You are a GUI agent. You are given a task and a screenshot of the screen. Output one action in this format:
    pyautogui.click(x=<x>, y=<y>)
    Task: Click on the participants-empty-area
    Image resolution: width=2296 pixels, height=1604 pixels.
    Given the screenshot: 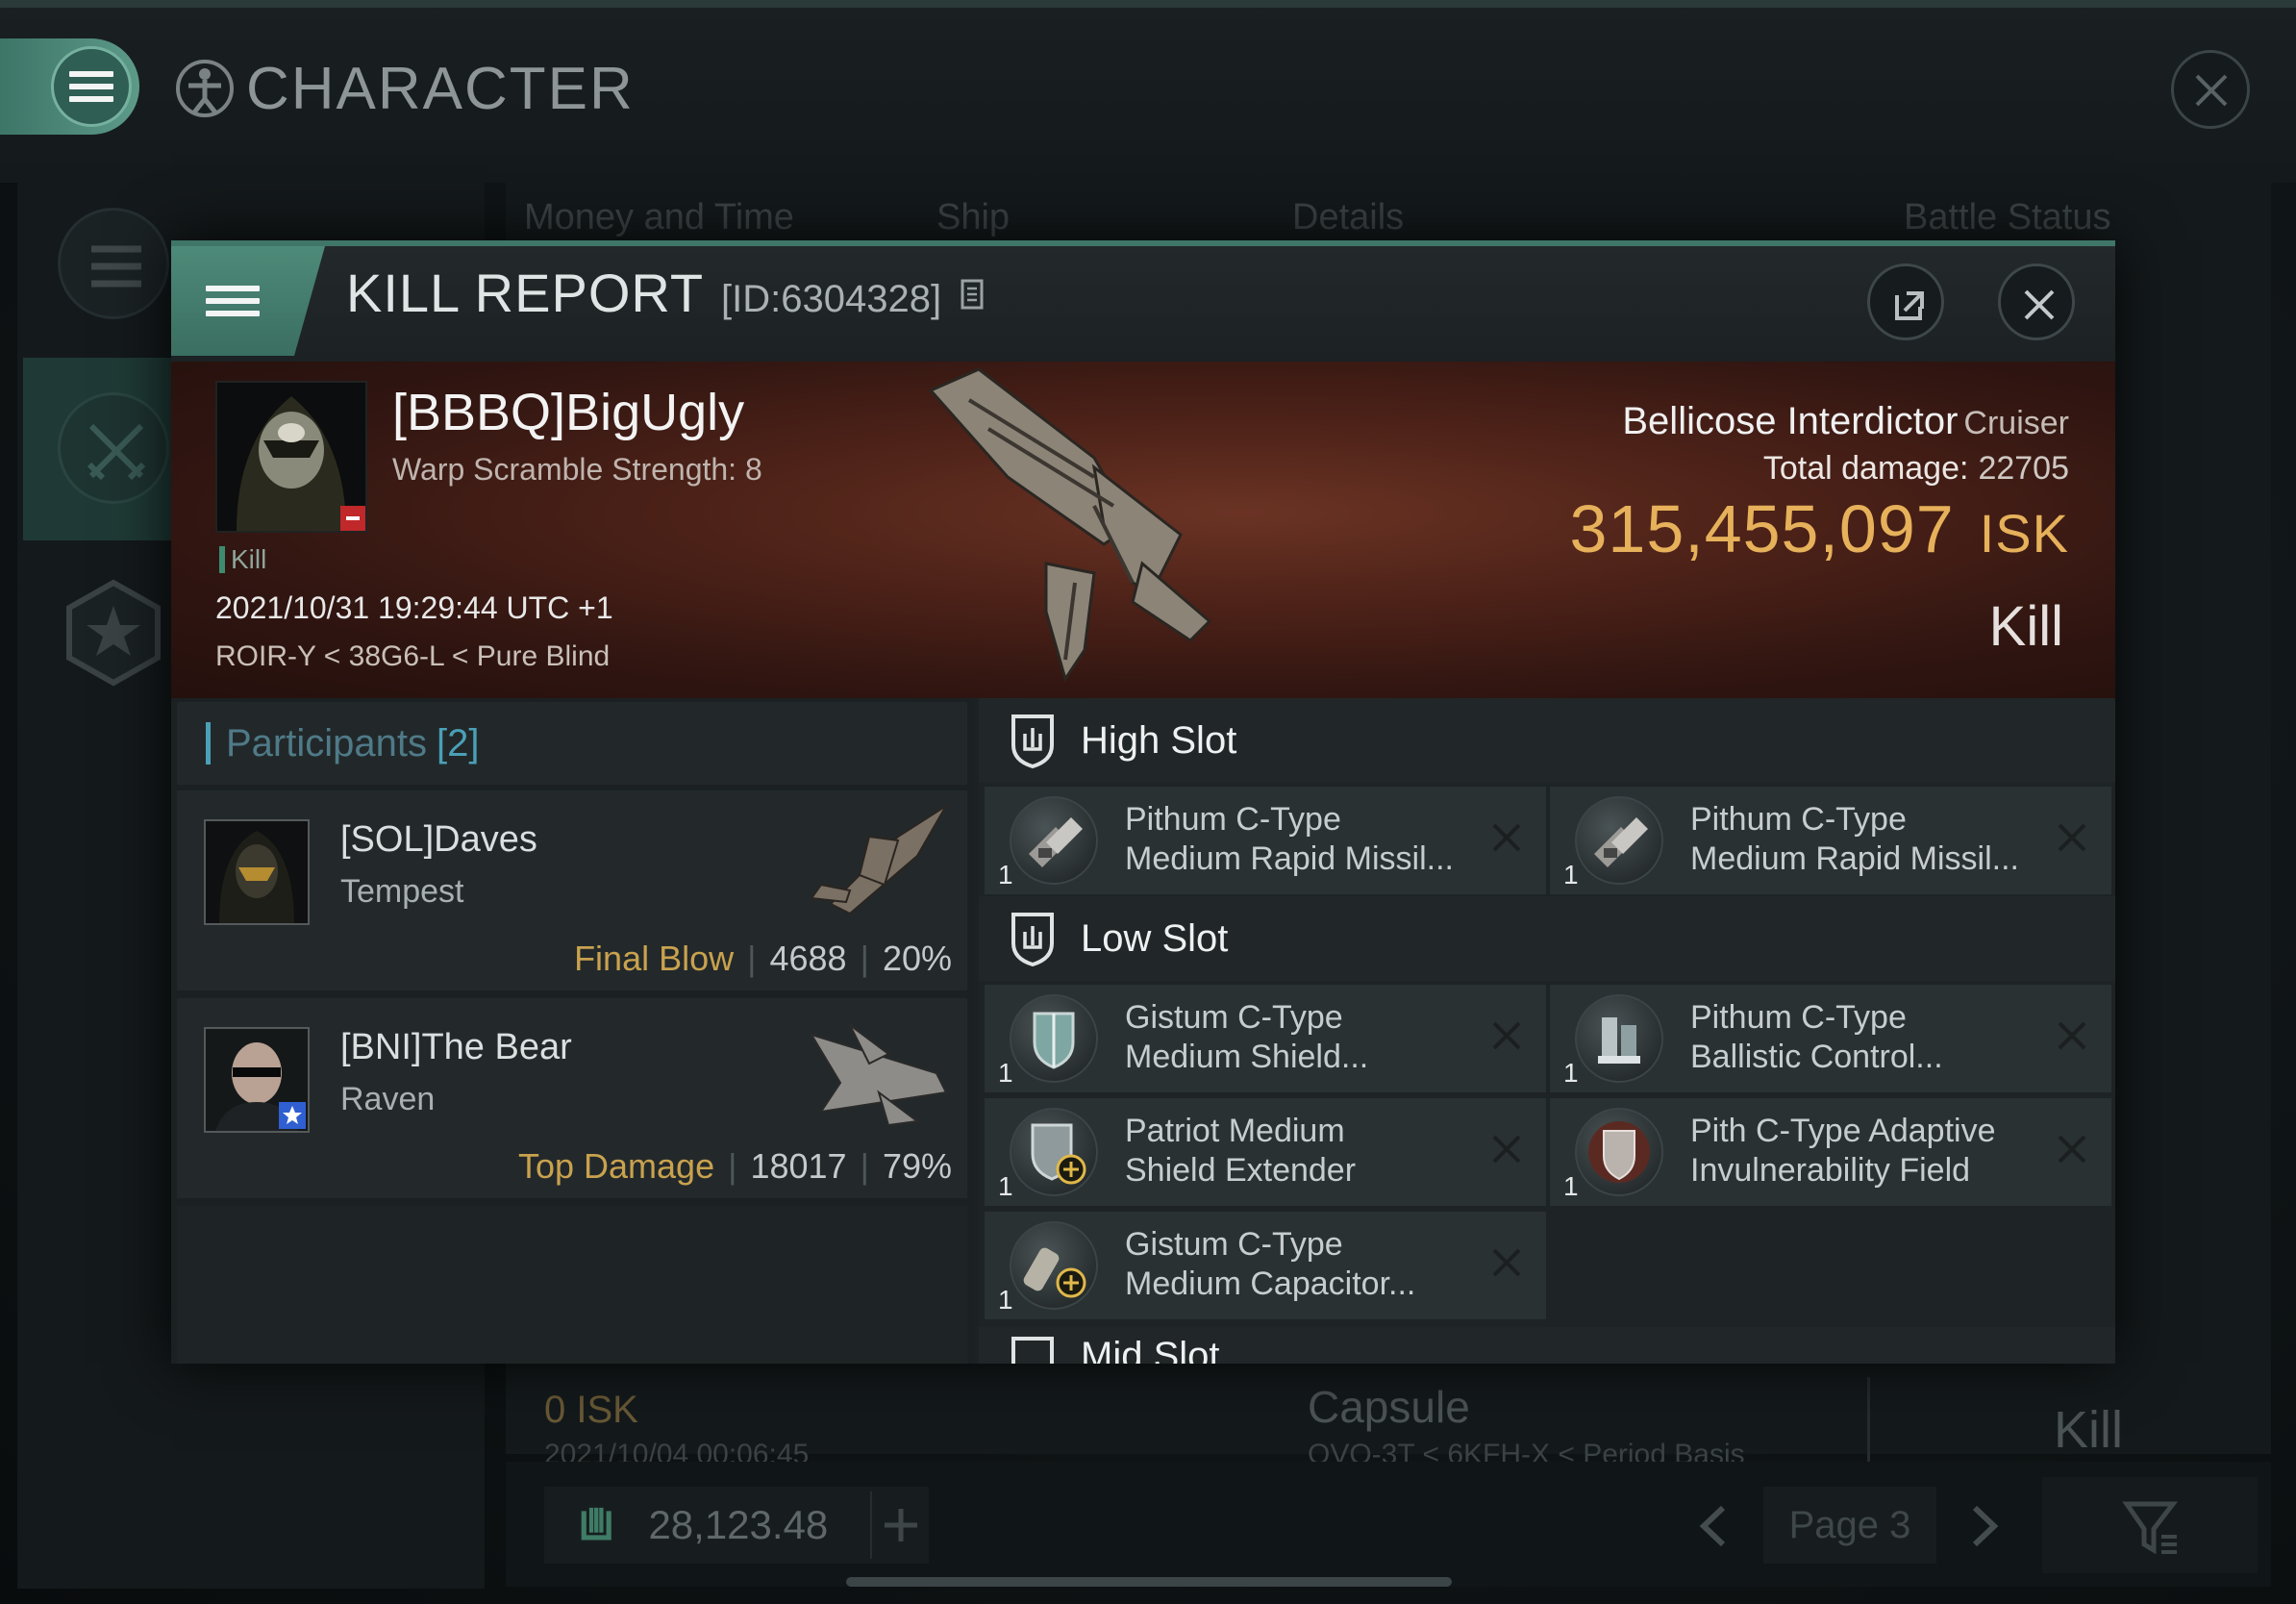 What is the action you would take?
    pyautogui.click(x=572, y=1285)
    